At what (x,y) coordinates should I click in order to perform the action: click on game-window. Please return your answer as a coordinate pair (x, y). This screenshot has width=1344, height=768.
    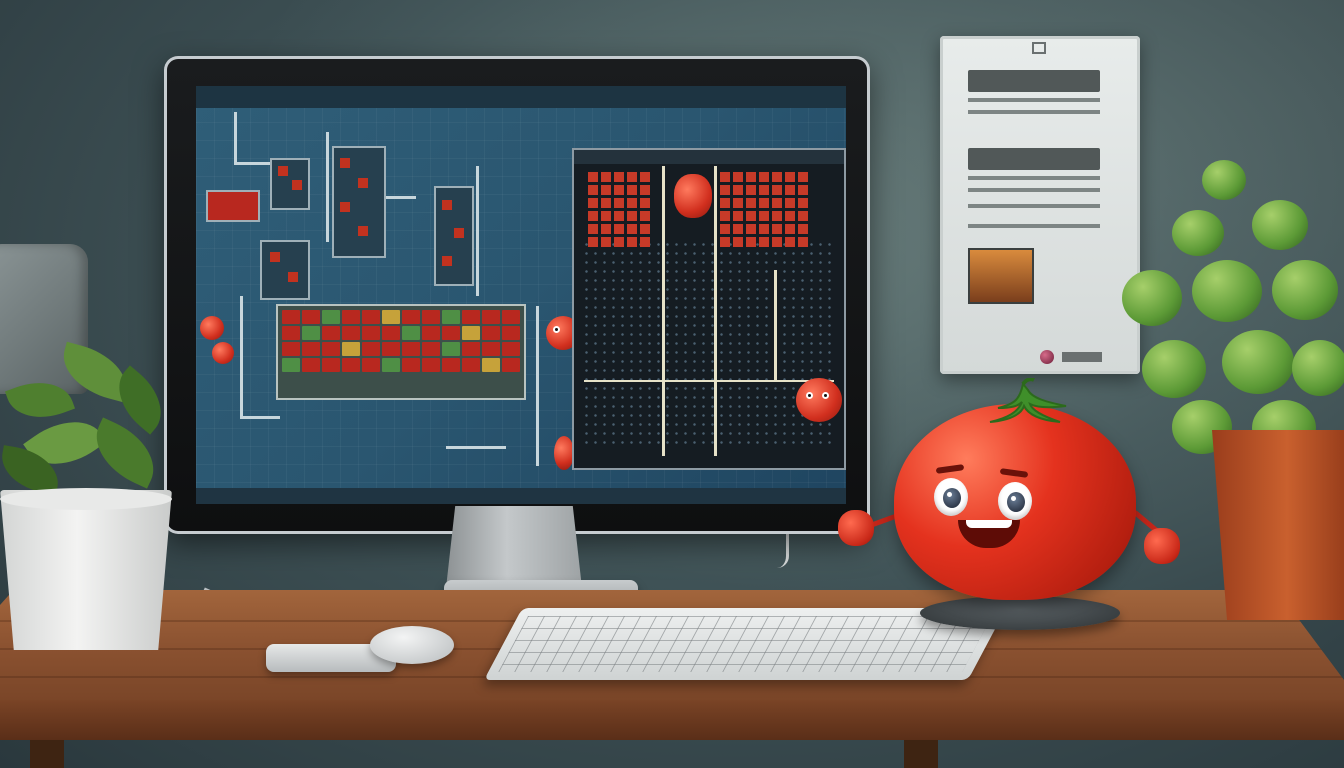
    Looking at the image, I should click on (709, 309).